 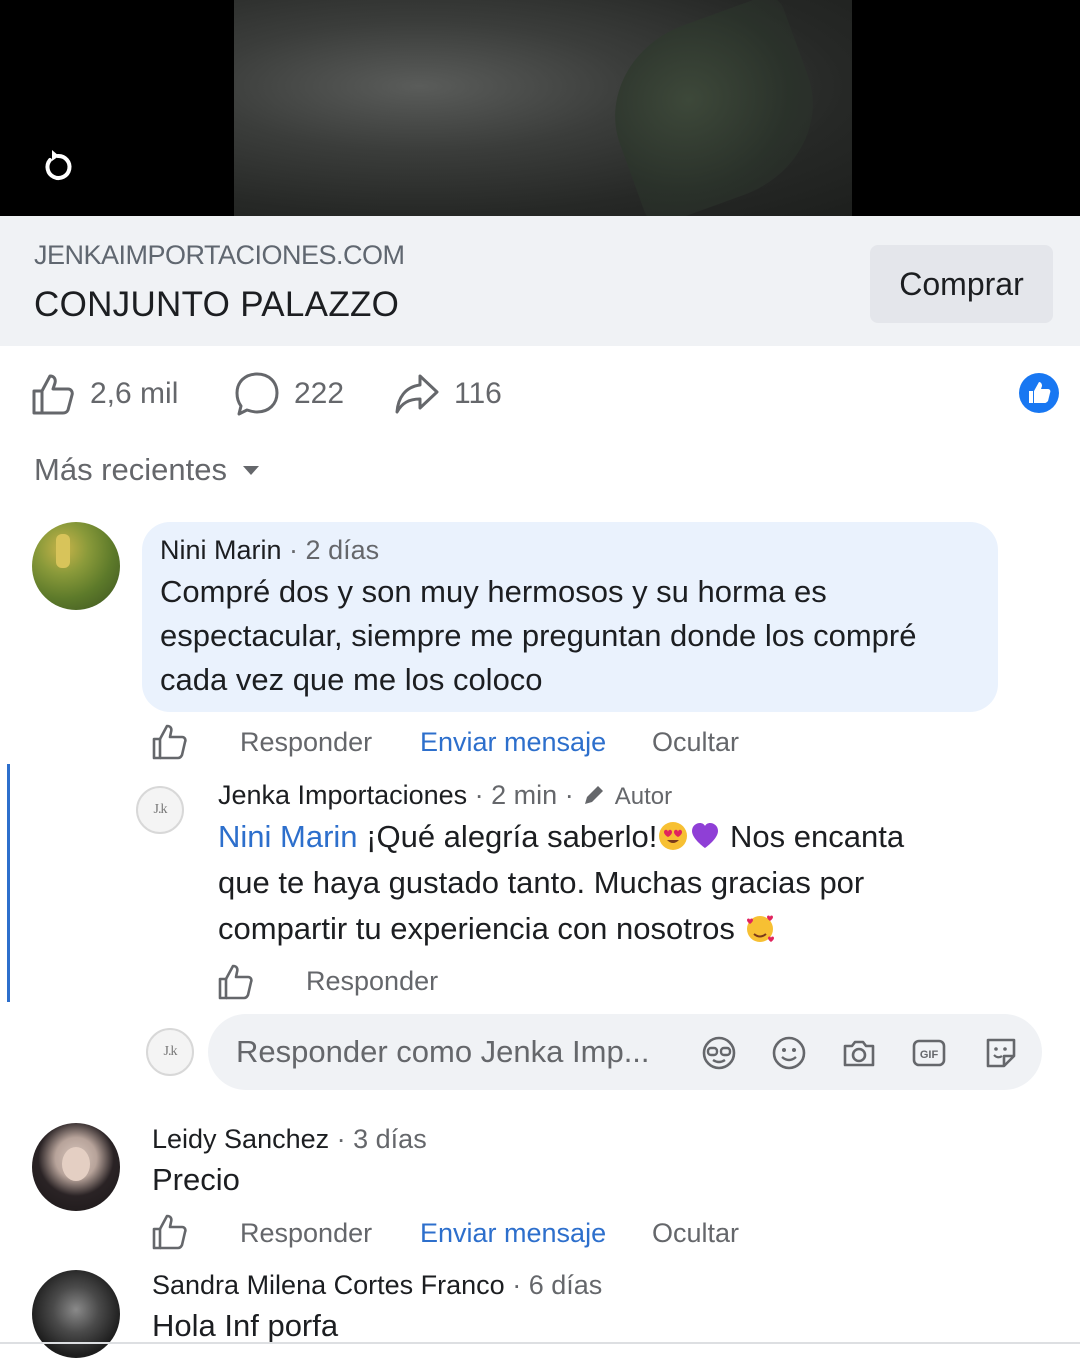 I want to click on comment-author-line: Nini Marin · 2 días, so click(x=270, y=550).